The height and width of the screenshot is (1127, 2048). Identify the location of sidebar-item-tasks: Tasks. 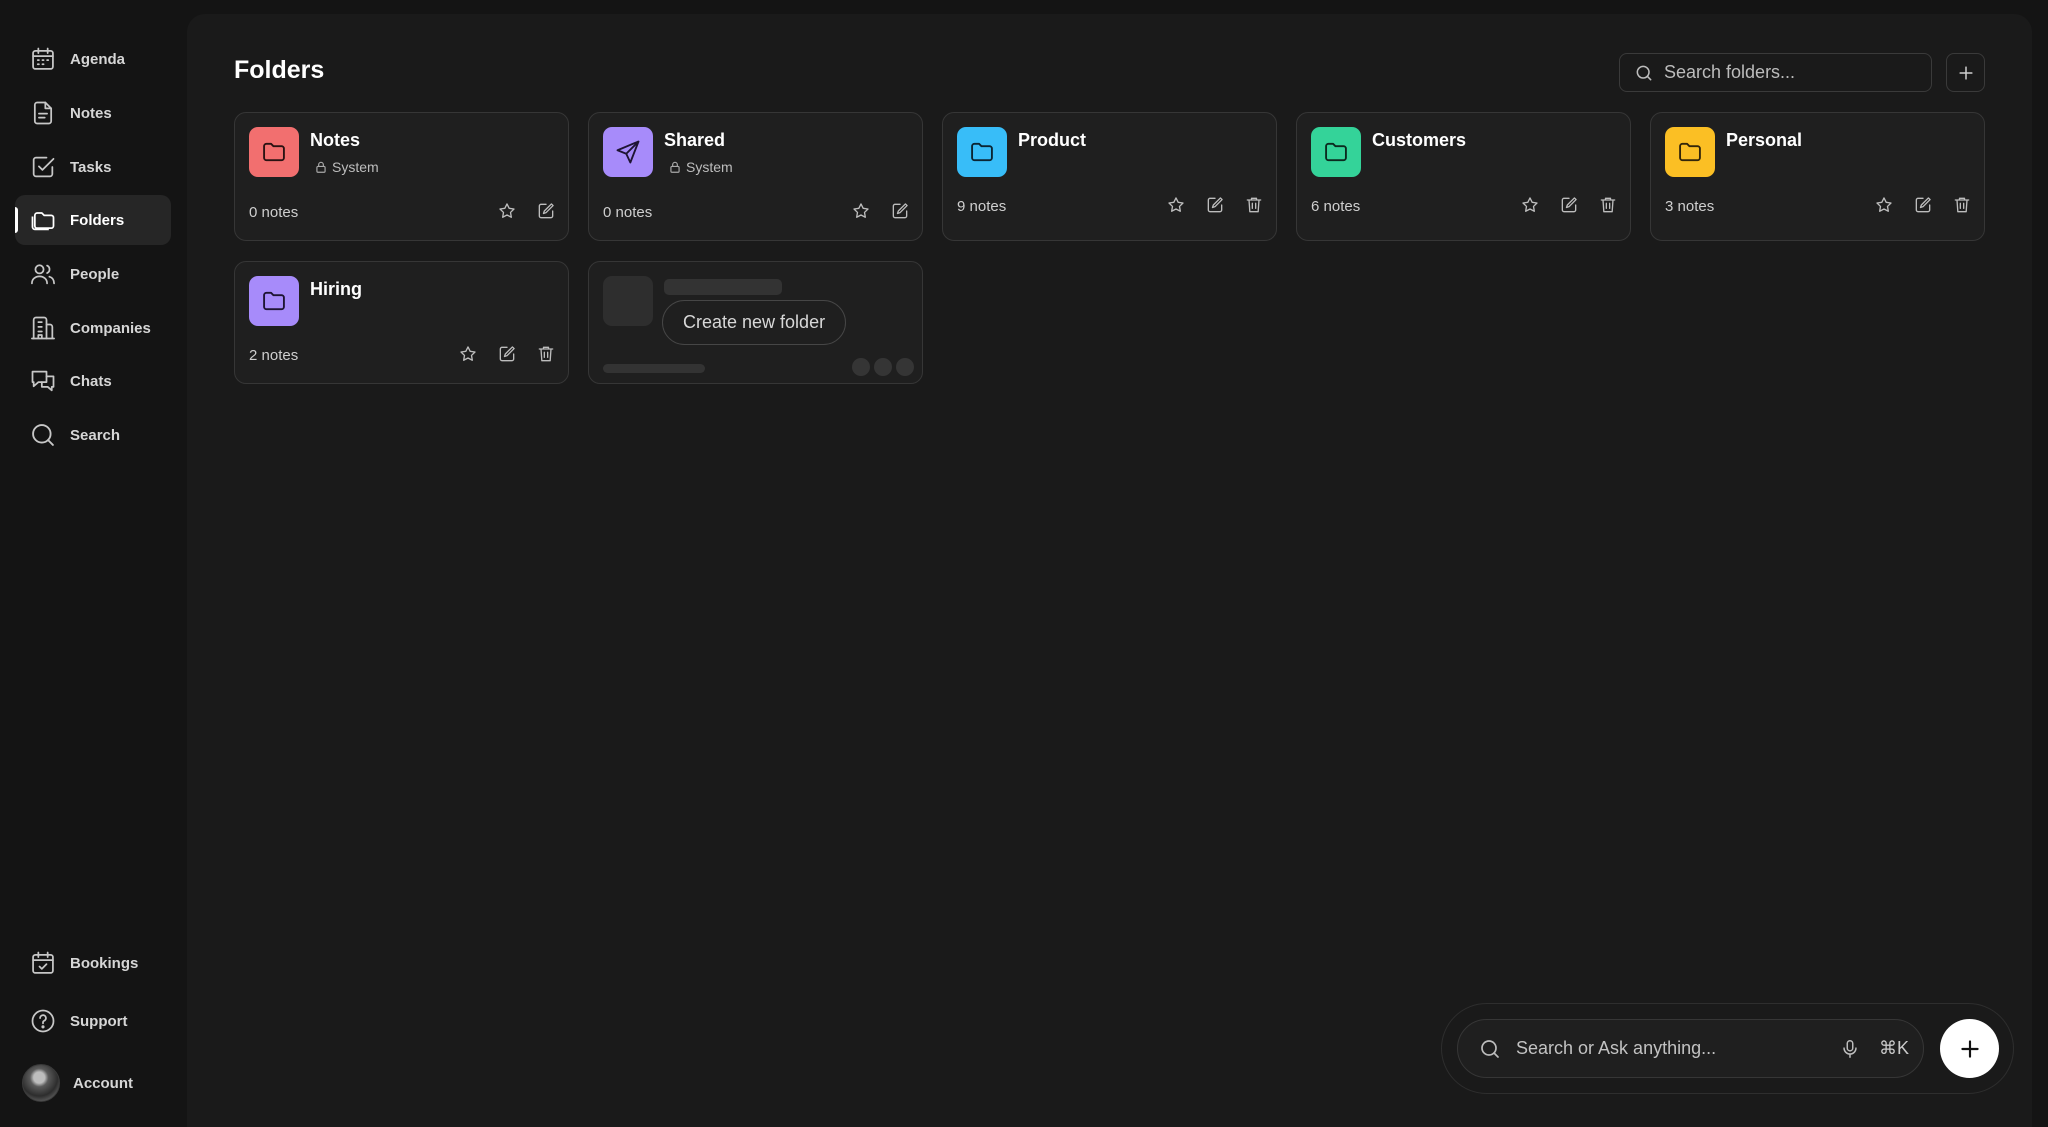
(93, 167).